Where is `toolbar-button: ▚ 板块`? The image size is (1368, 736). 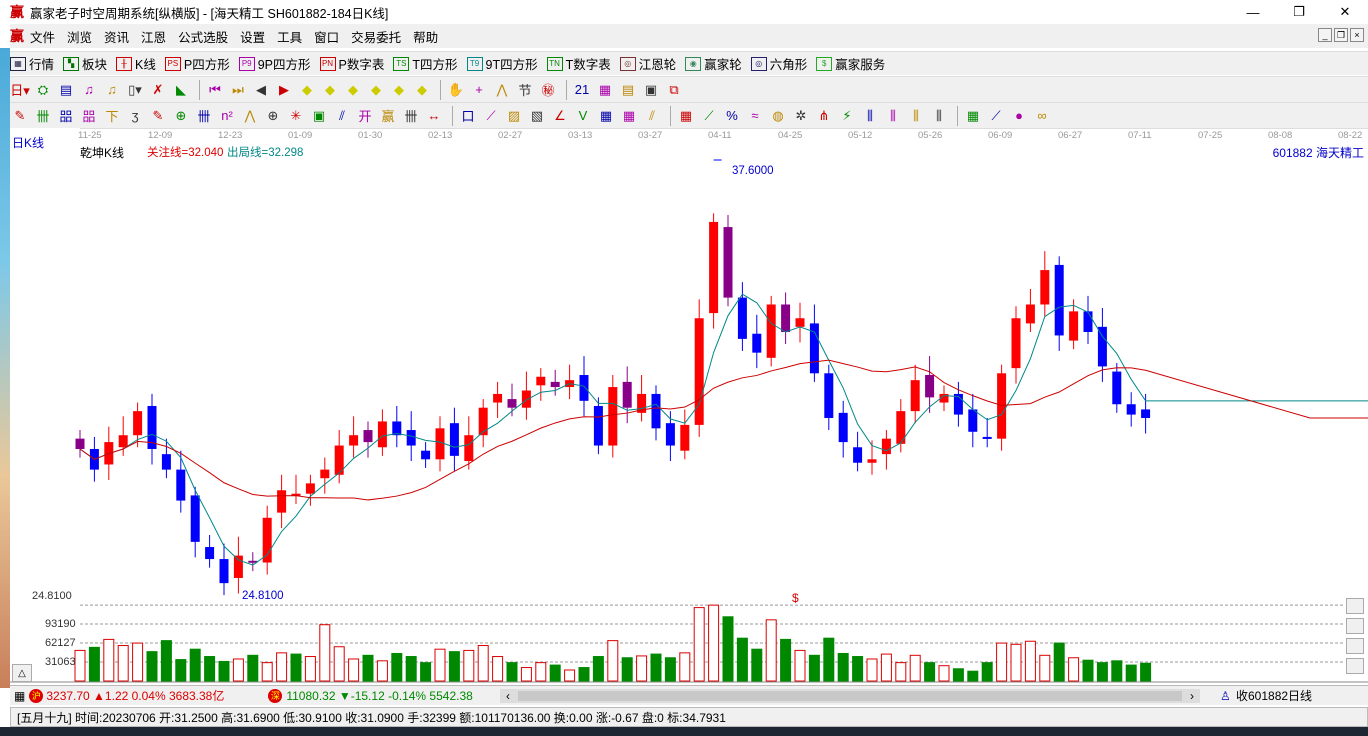
toolbar-button: ▚ 板块 is located at coordinates (85, 63).